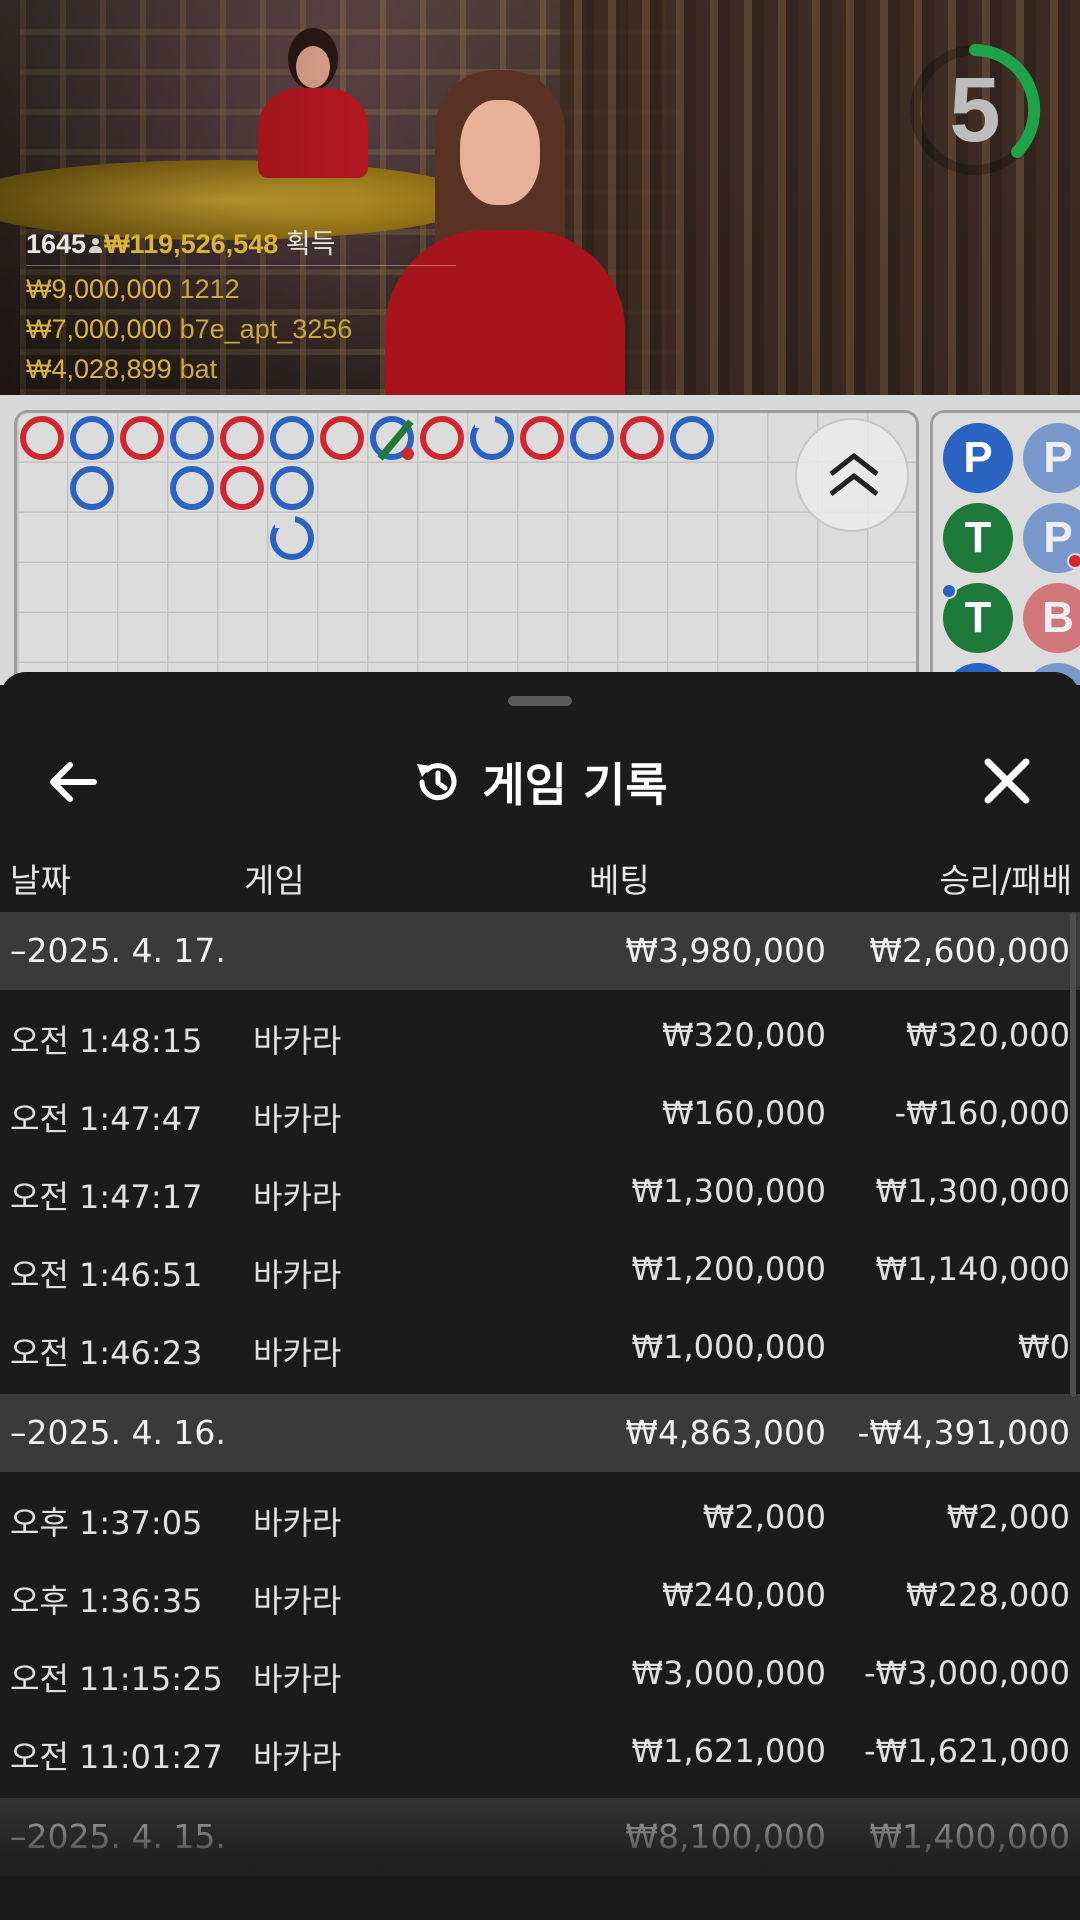  I want to click on row-win-loss: ₩2,000, so click(1008, 1517).